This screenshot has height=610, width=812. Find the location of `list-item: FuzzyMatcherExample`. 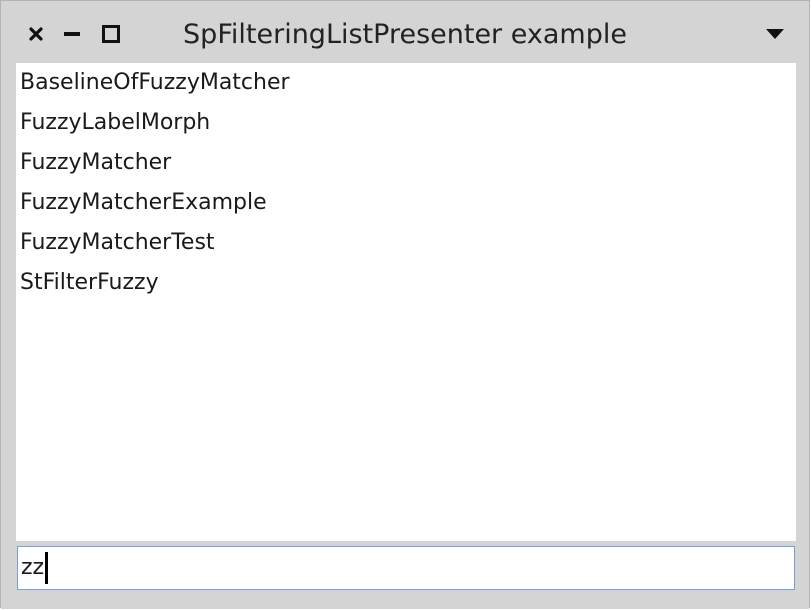

list-item: FuzzyMatcherExample is located at coordinates (406, 203).